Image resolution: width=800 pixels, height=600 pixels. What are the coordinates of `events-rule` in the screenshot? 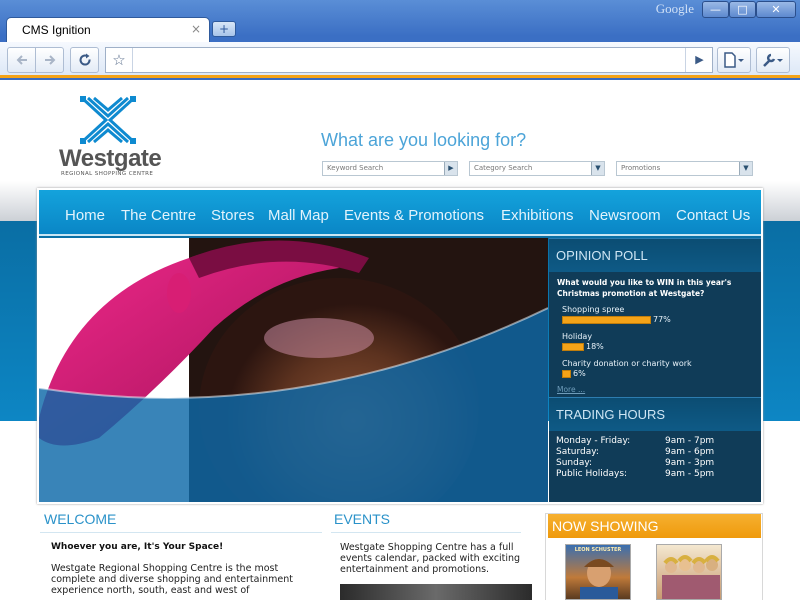 It's located at (426, 532).